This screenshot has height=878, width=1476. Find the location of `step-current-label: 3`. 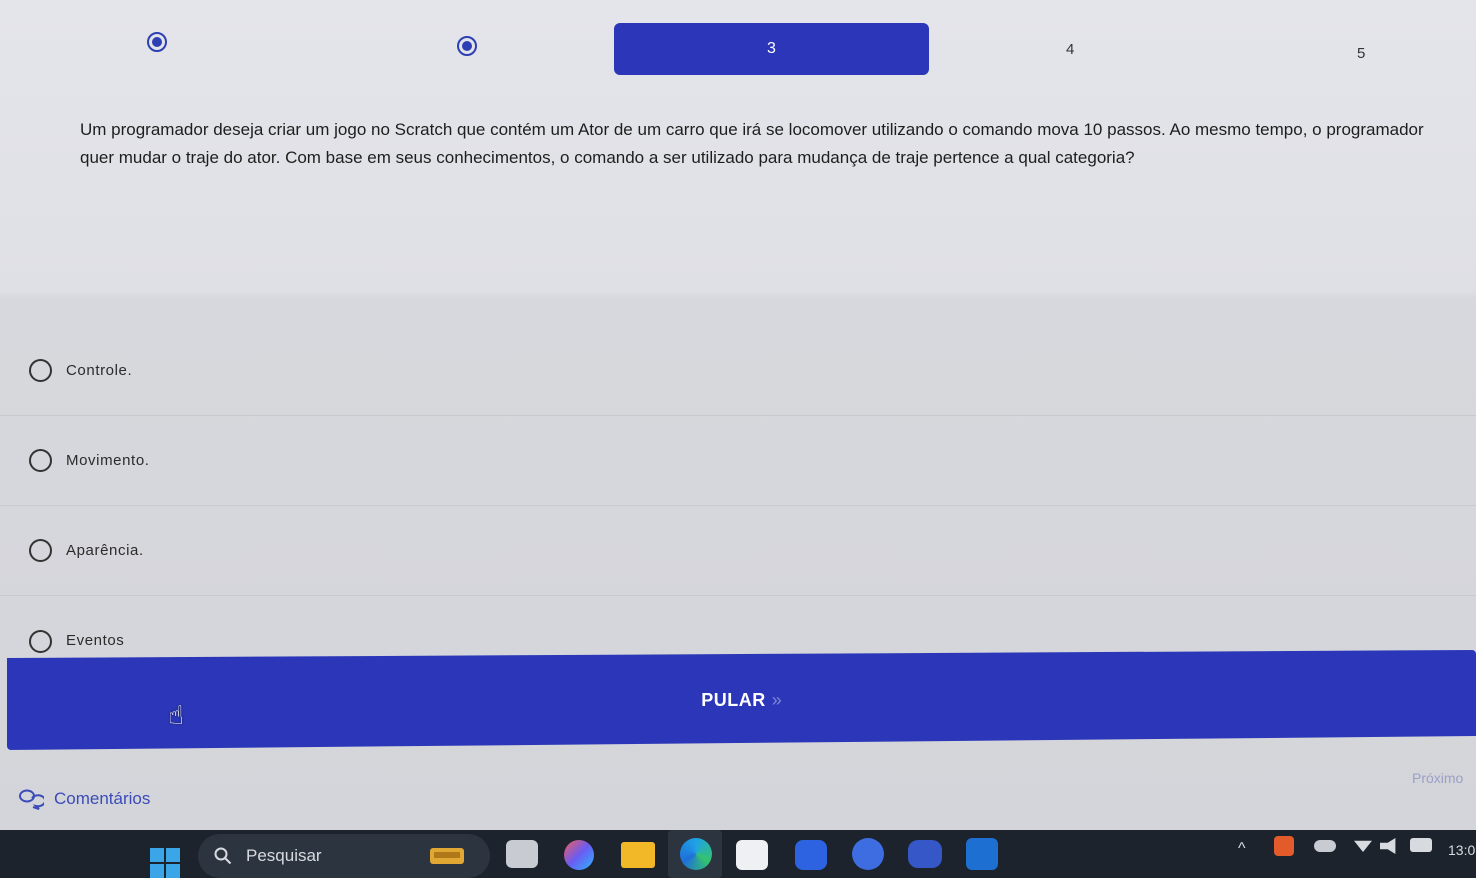

step-current-label: 3 is located at coordinates (771, 48).